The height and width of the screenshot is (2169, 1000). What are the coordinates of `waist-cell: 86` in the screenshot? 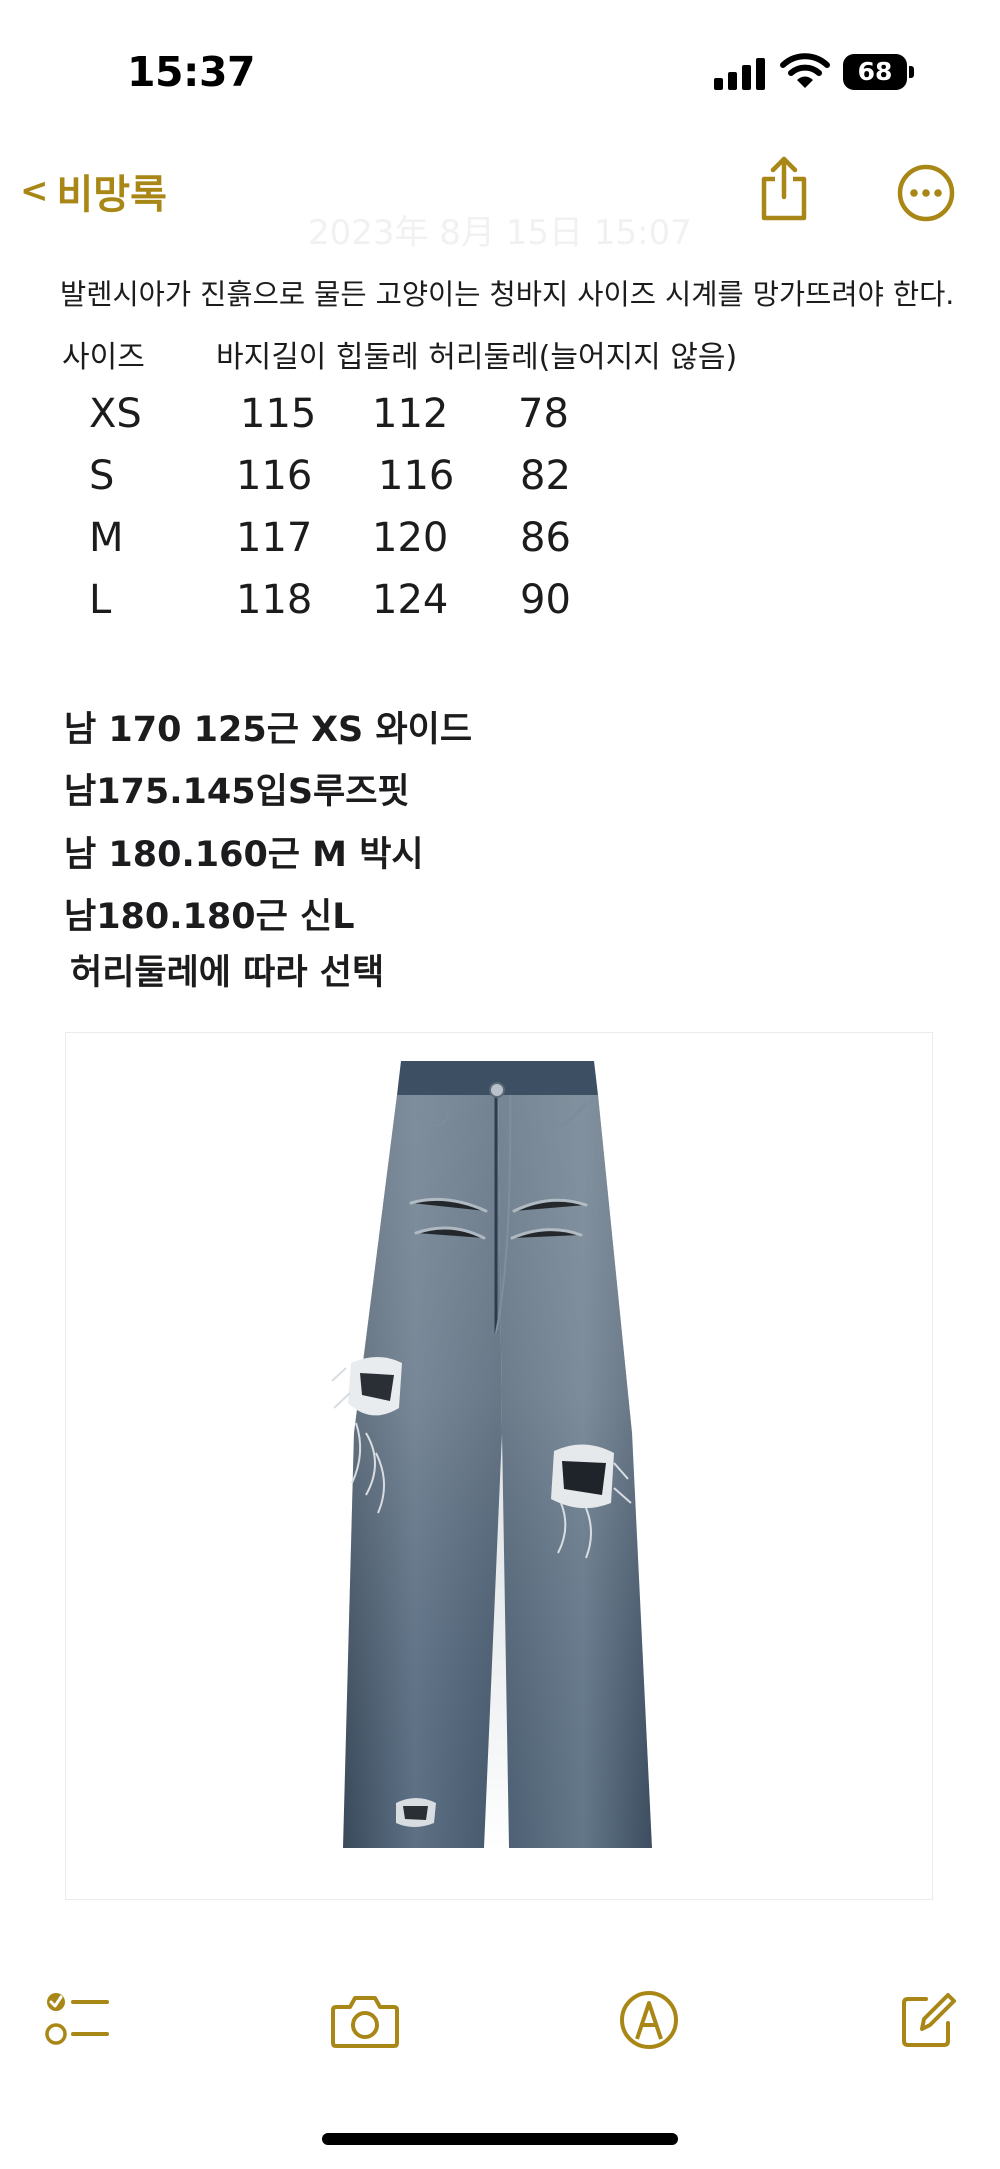 It's located at (545, 538).